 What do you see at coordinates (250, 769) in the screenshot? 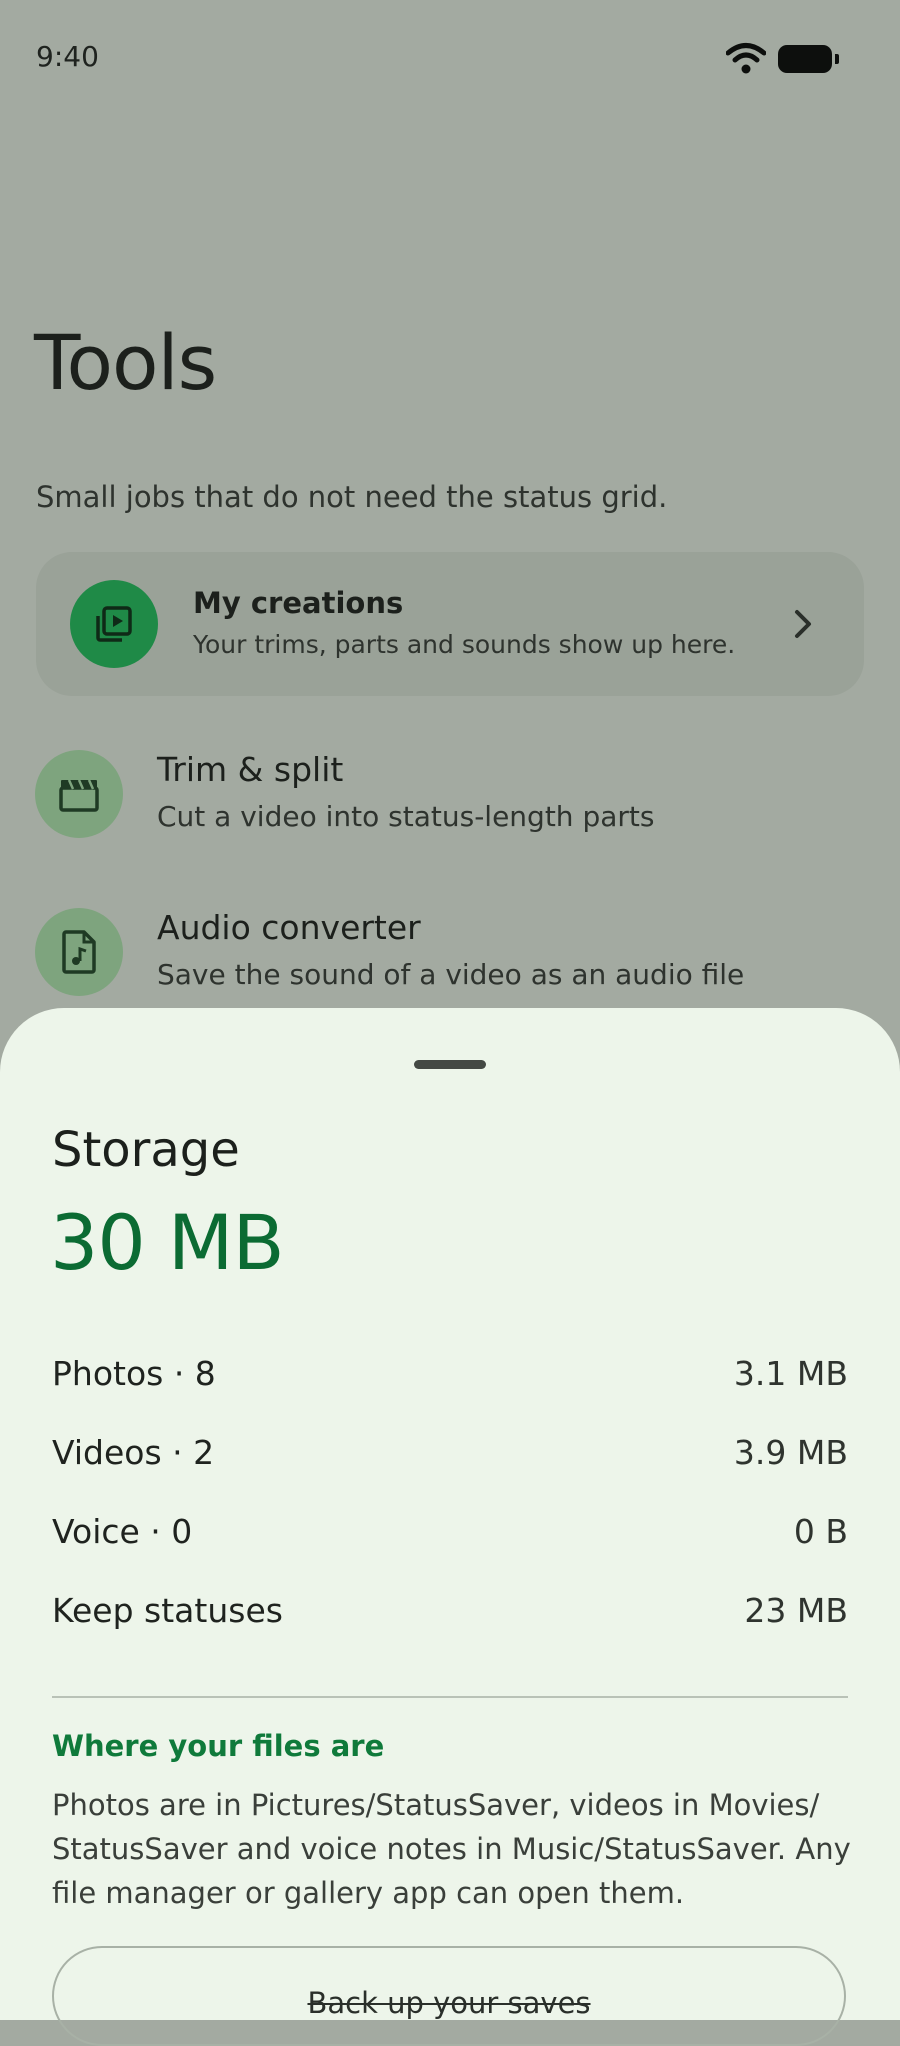
I see `tool-title: Trim & split` at bounding box center [250, 769].